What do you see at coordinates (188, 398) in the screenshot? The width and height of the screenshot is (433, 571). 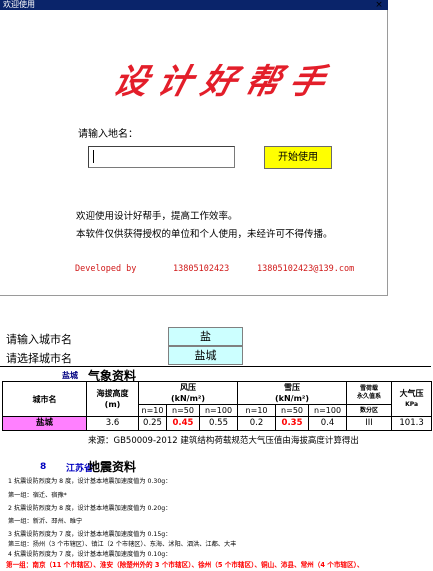 I see `wind-unit: (kN/m²)` at bounding box center [188, 398].